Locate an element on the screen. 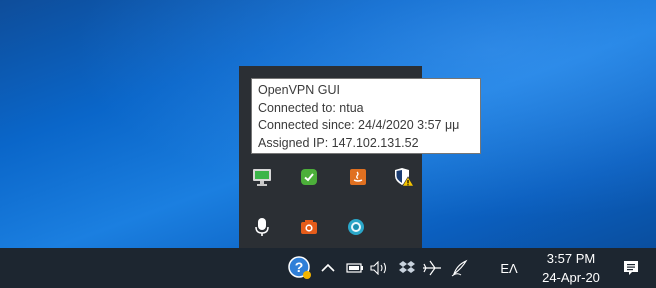  tooltip-connected-since: Connected since: 24/4/2020 3:57 μμ is located at coordinates (359, 125).